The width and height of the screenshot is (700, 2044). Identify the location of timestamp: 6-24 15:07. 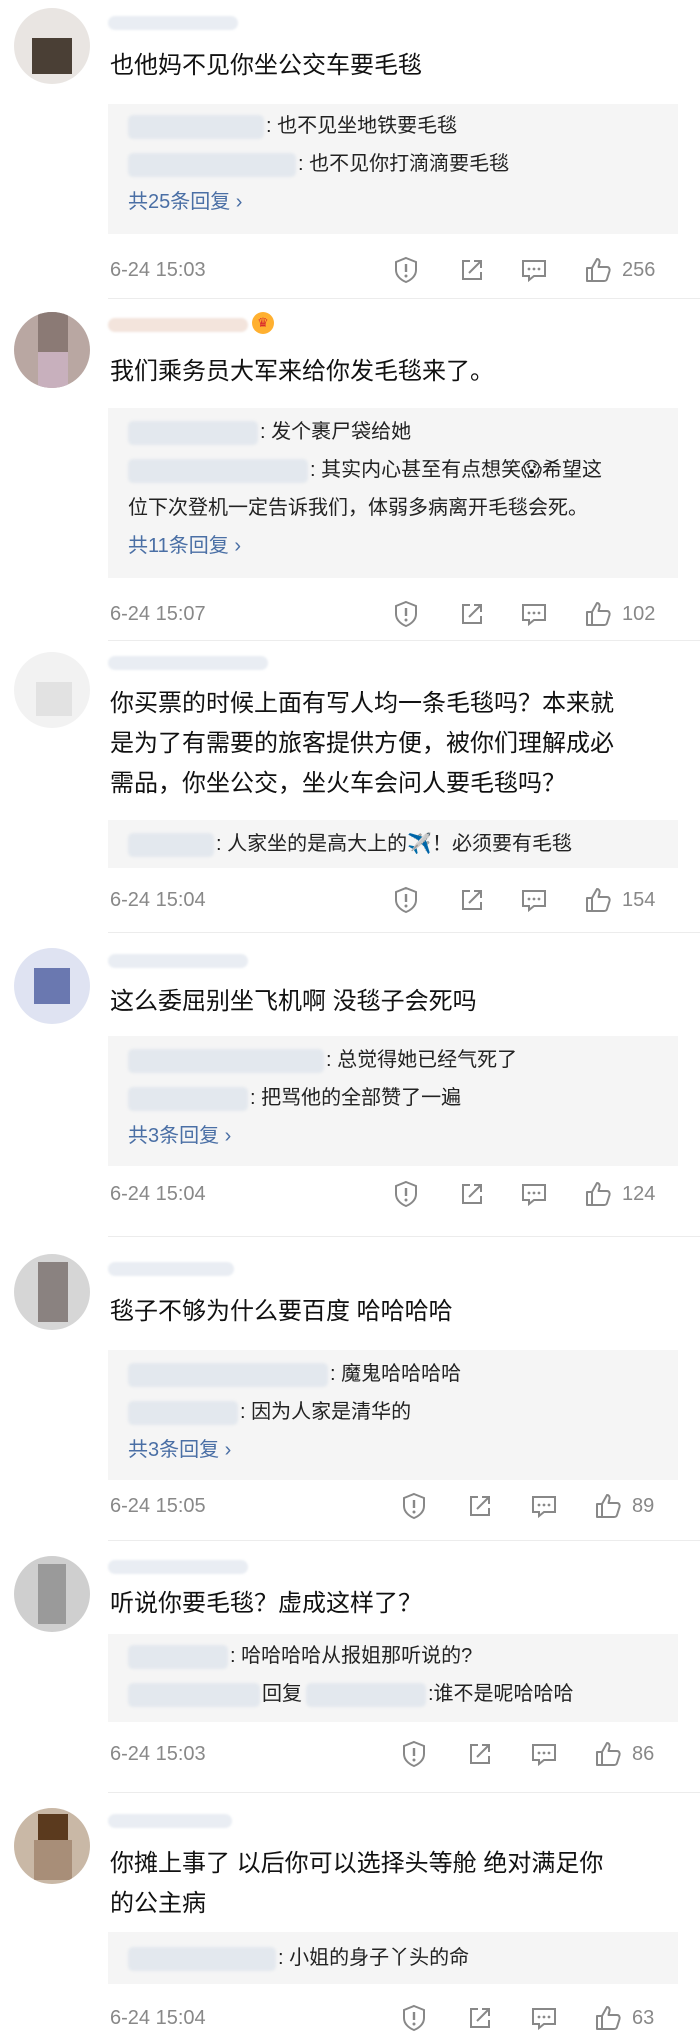
(158, 614).